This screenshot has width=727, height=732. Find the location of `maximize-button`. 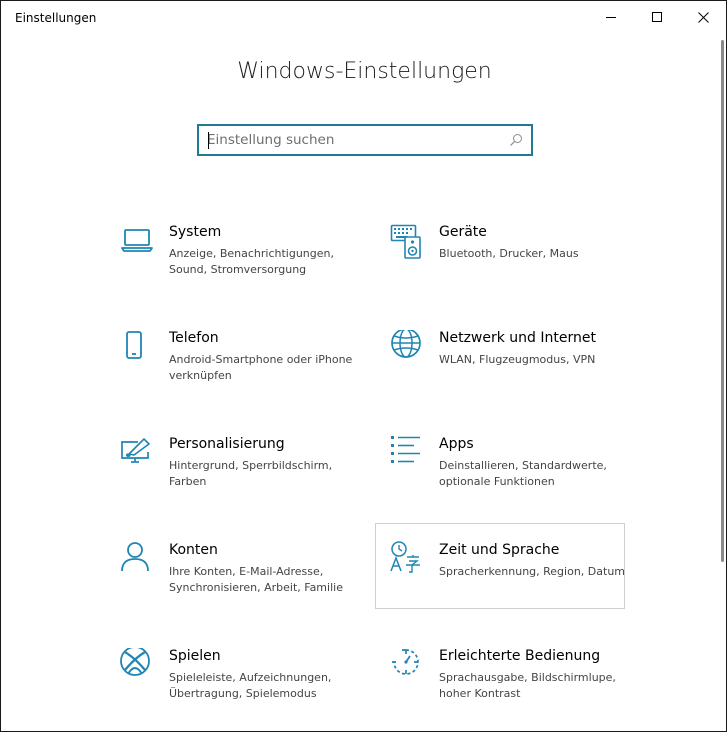

maximize-button is located at coordinates (657, 17).